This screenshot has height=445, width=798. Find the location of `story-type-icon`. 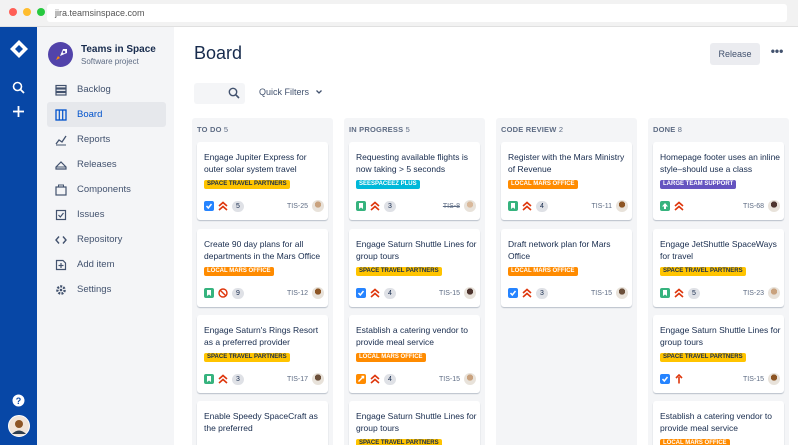

story-type-icon is located at coordinates (665, 293).